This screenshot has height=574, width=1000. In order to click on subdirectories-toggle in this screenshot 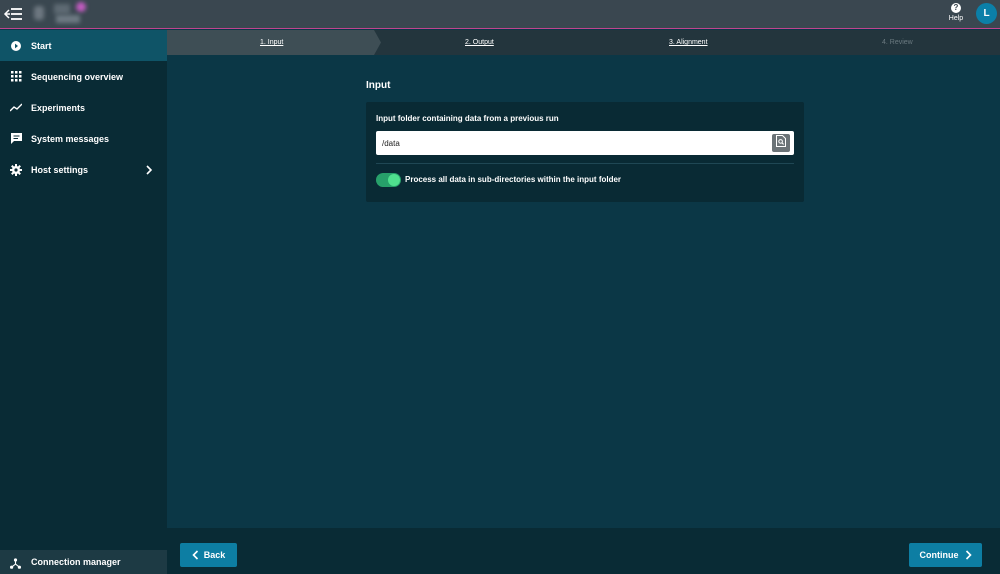, I will do `click(388, 180)`.